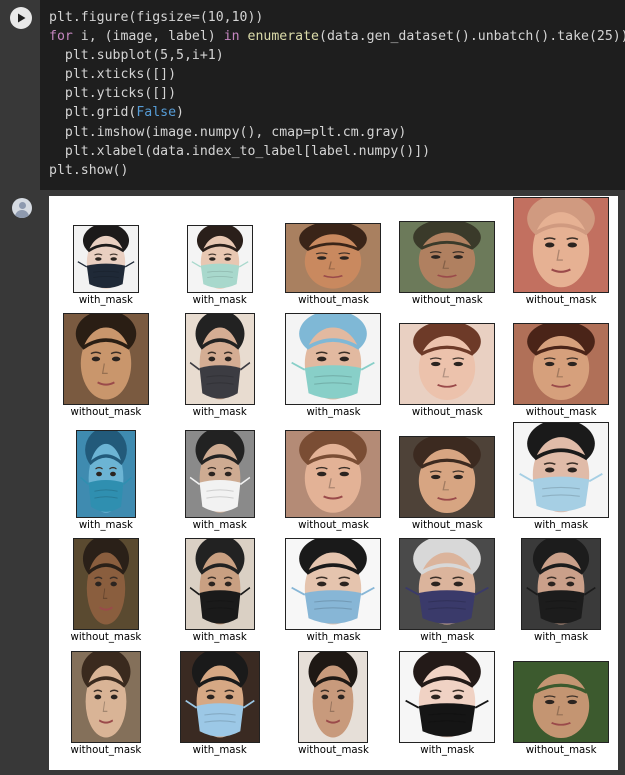 The image size is (625, 775). I want to click on code-token: i, (image, label), so click(148, 37).